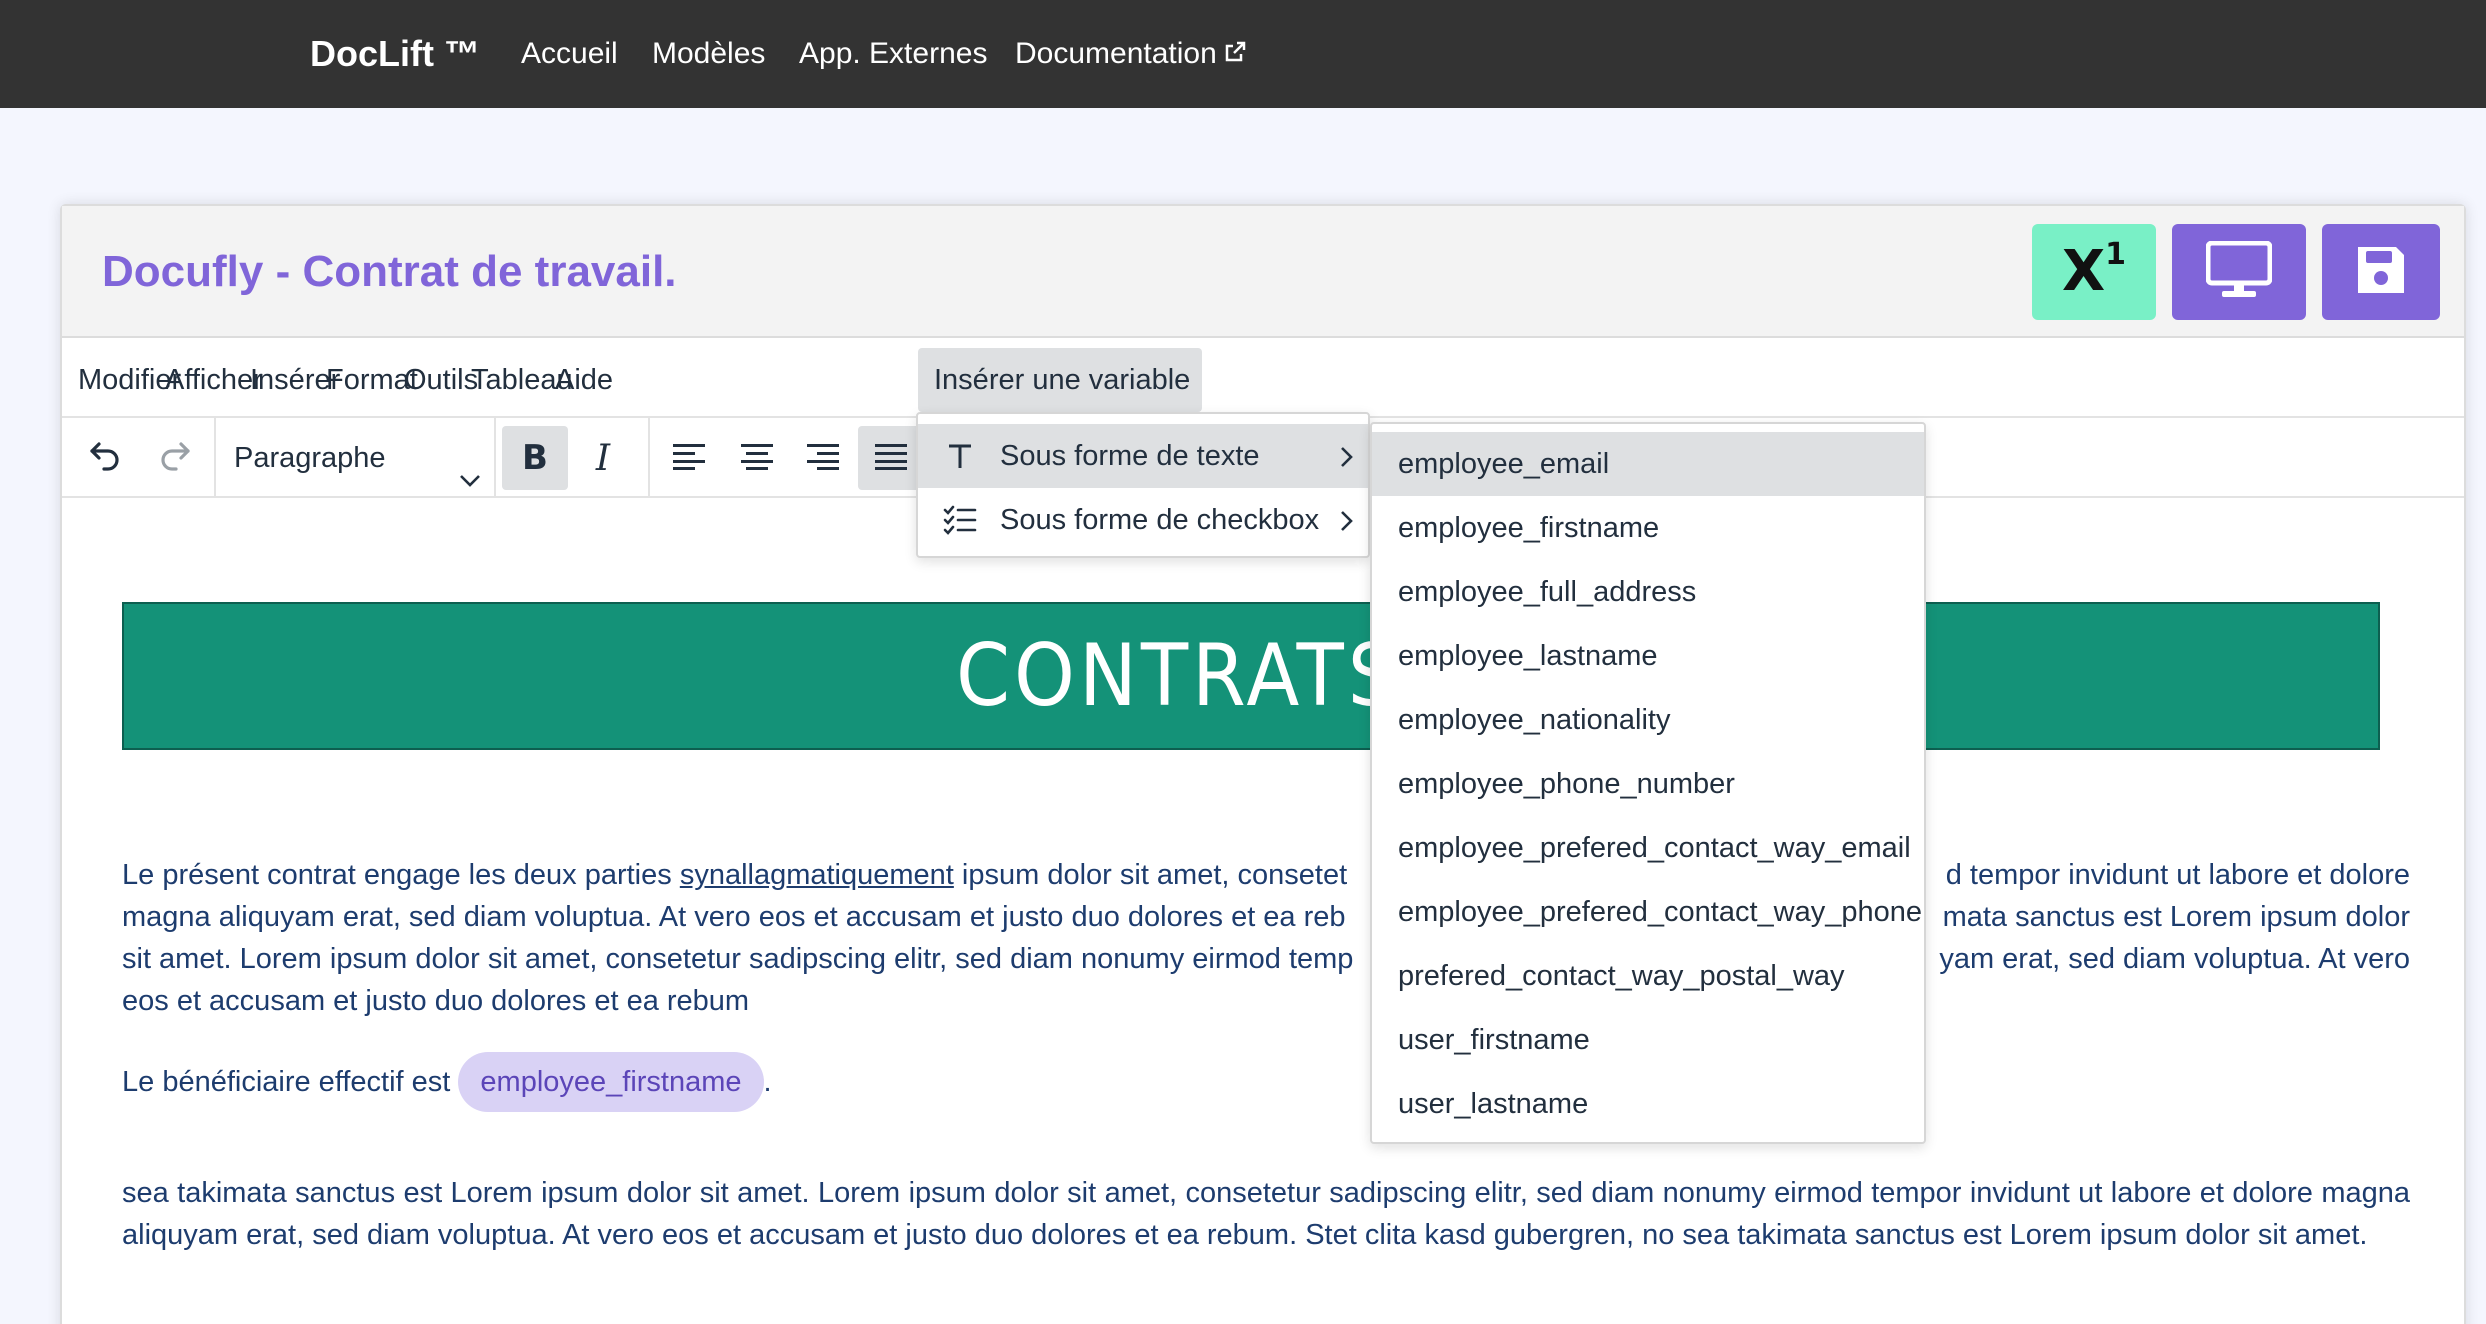 The image size is (2486, 1324). I want to click on align-left-icon, so click(689, 458).